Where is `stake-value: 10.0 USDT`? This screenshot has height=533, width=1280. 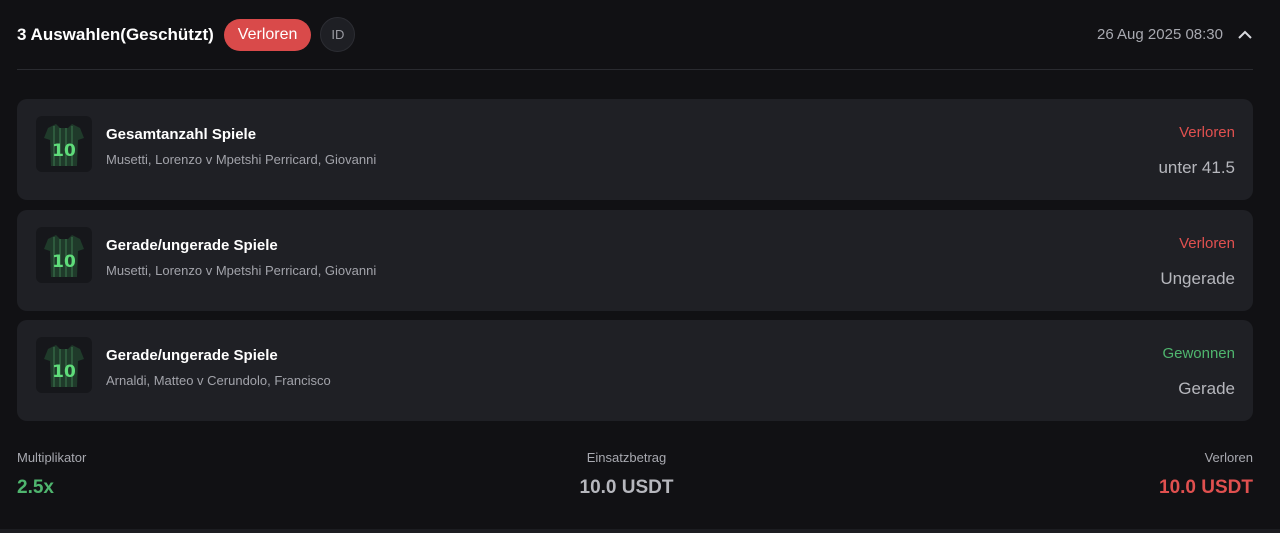
stake-value: 10.0 USDT is located at coordinates (626, 487).